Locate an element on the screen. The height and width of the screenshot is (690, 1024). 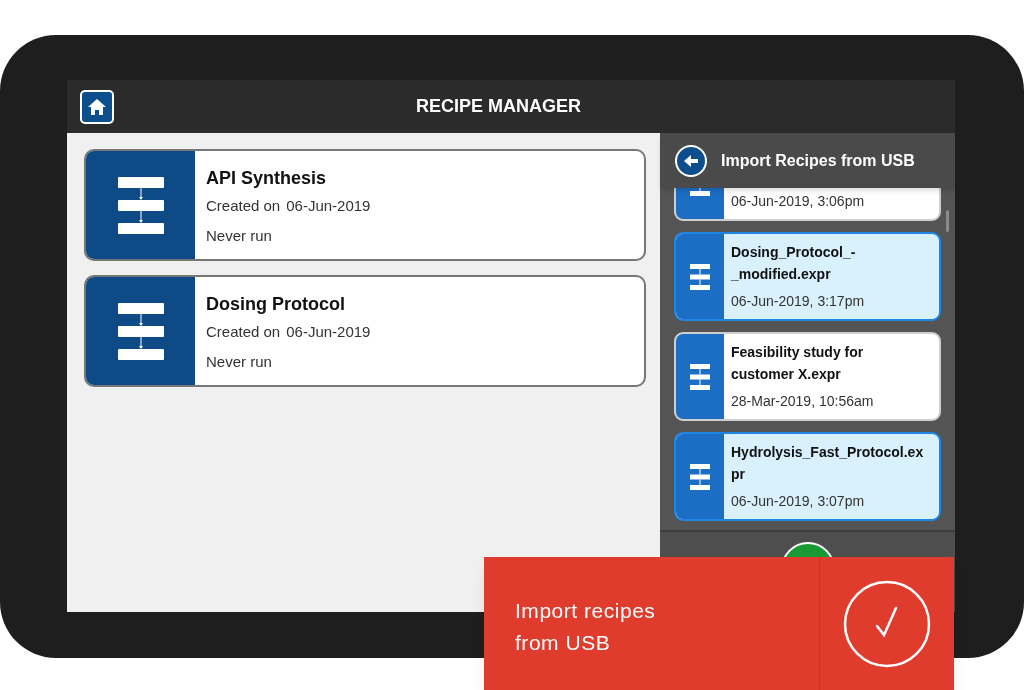
file-name: Feasibility study for customer X.expr is located at coordinates (798, 363).